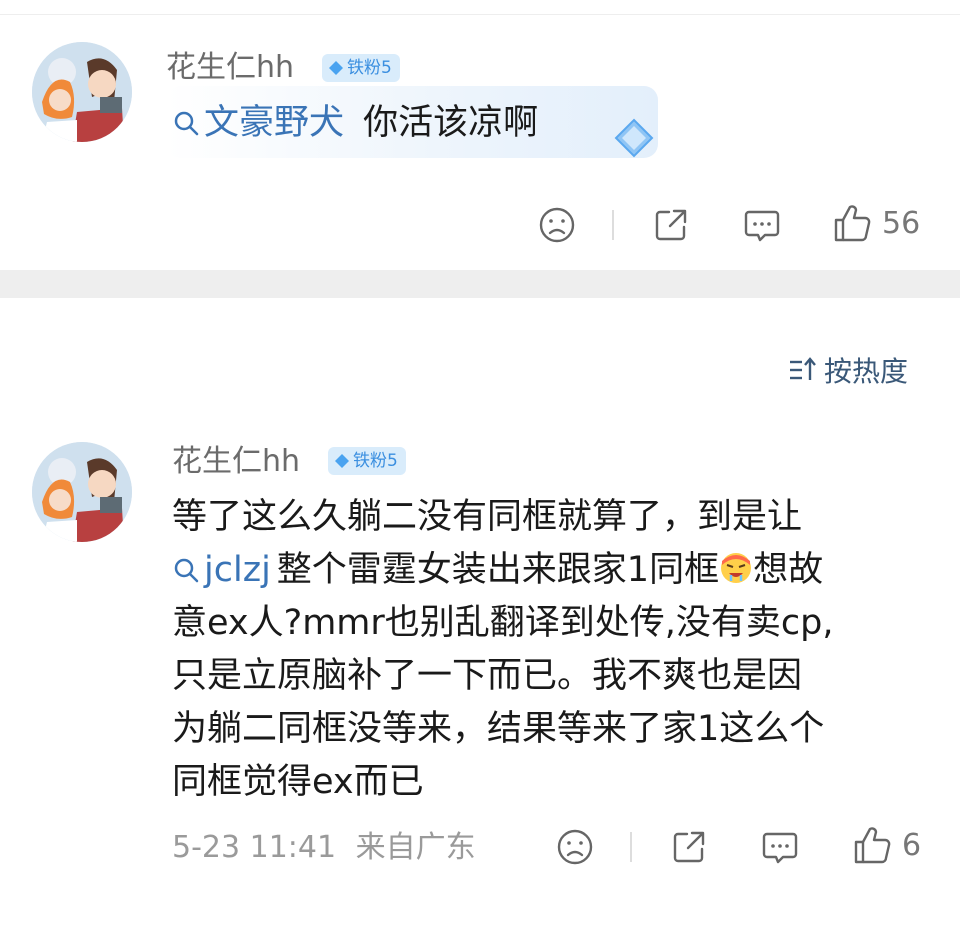 The width and height of the screenshot is (960, 938). I want to click on location: 来自广东, so click(415, 847).